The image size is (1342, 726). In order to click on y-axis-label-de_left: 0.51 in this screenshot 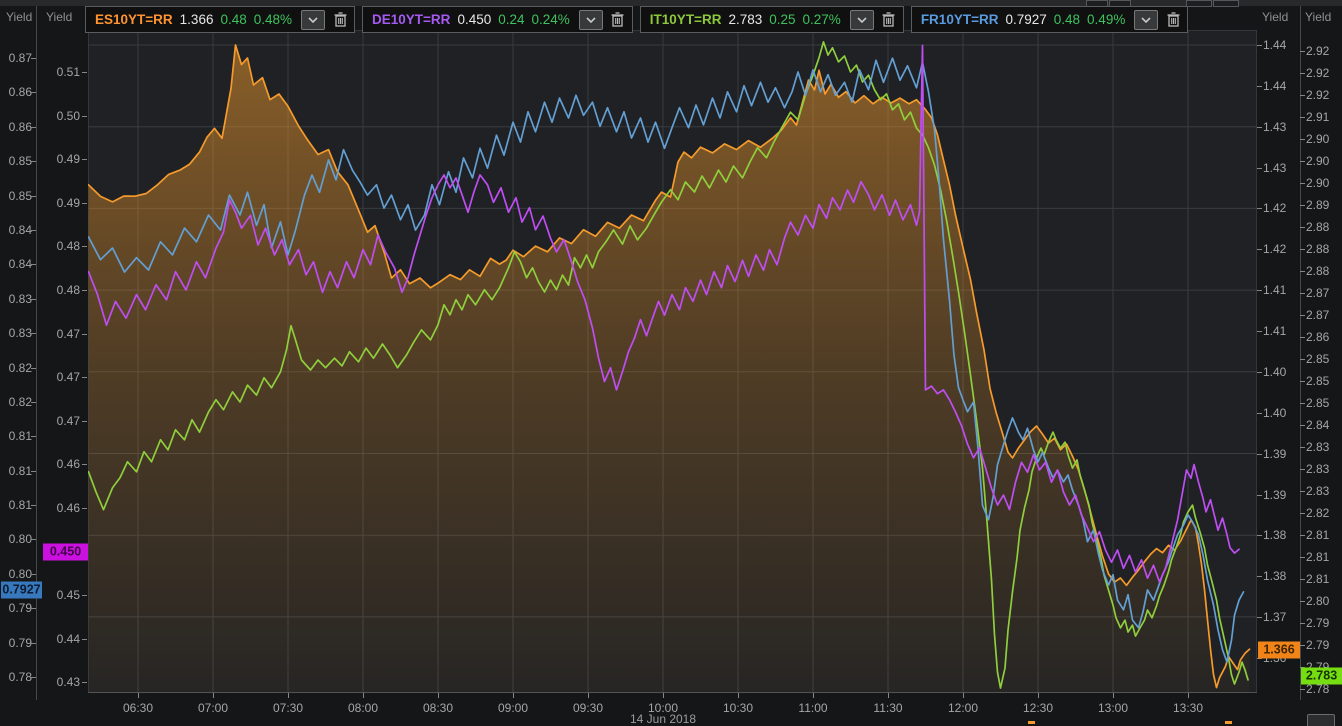, I will do `click(68, 72)`.